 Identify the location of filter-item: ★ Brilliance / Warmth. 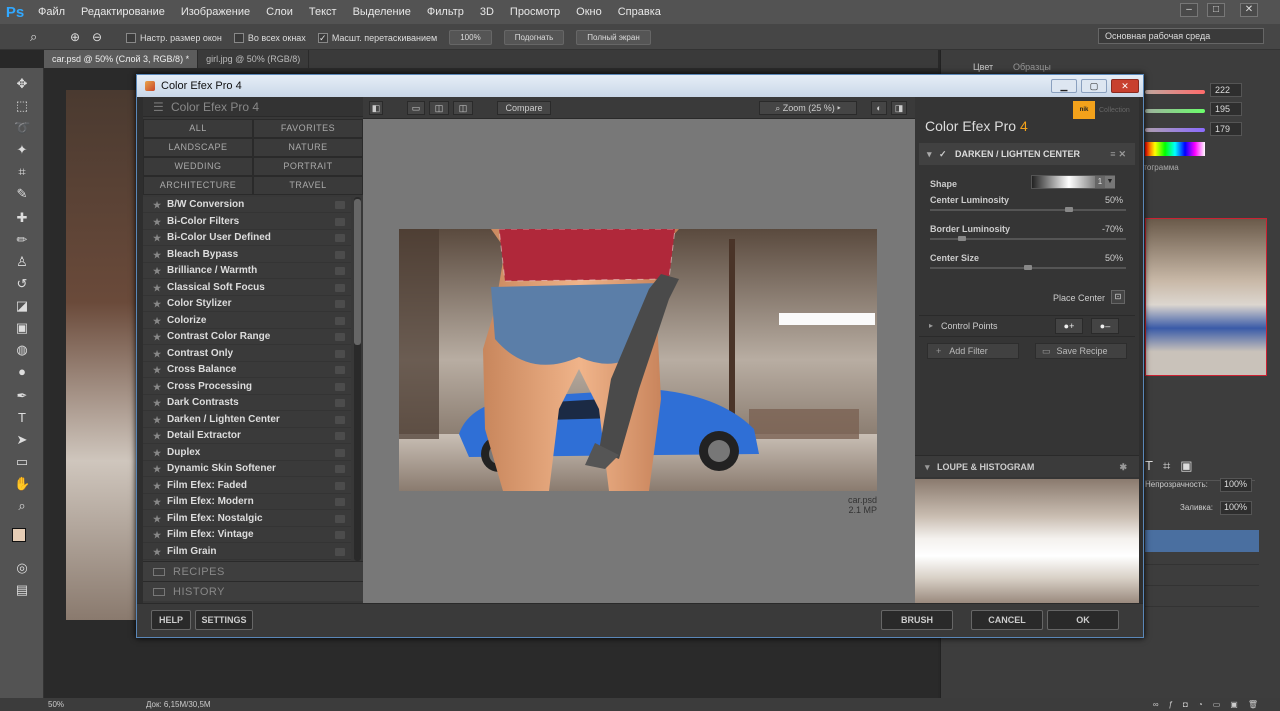
(247, 271).